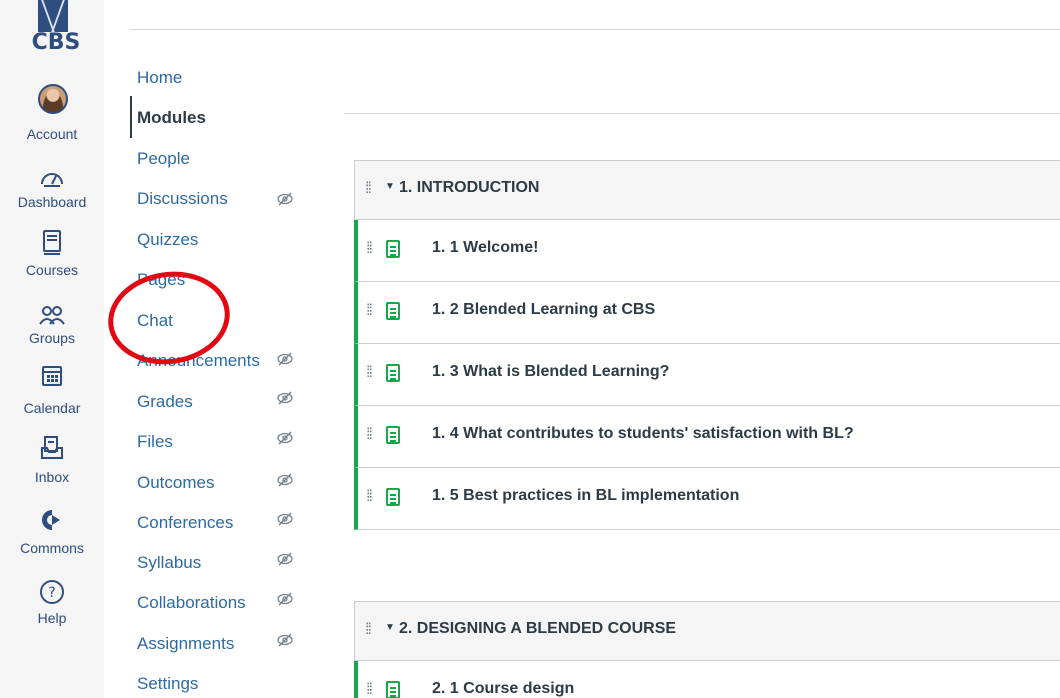 The width and height of the screenshot is (1060, 698). I want to click on course-nav-files: Files, so click(155, 442).